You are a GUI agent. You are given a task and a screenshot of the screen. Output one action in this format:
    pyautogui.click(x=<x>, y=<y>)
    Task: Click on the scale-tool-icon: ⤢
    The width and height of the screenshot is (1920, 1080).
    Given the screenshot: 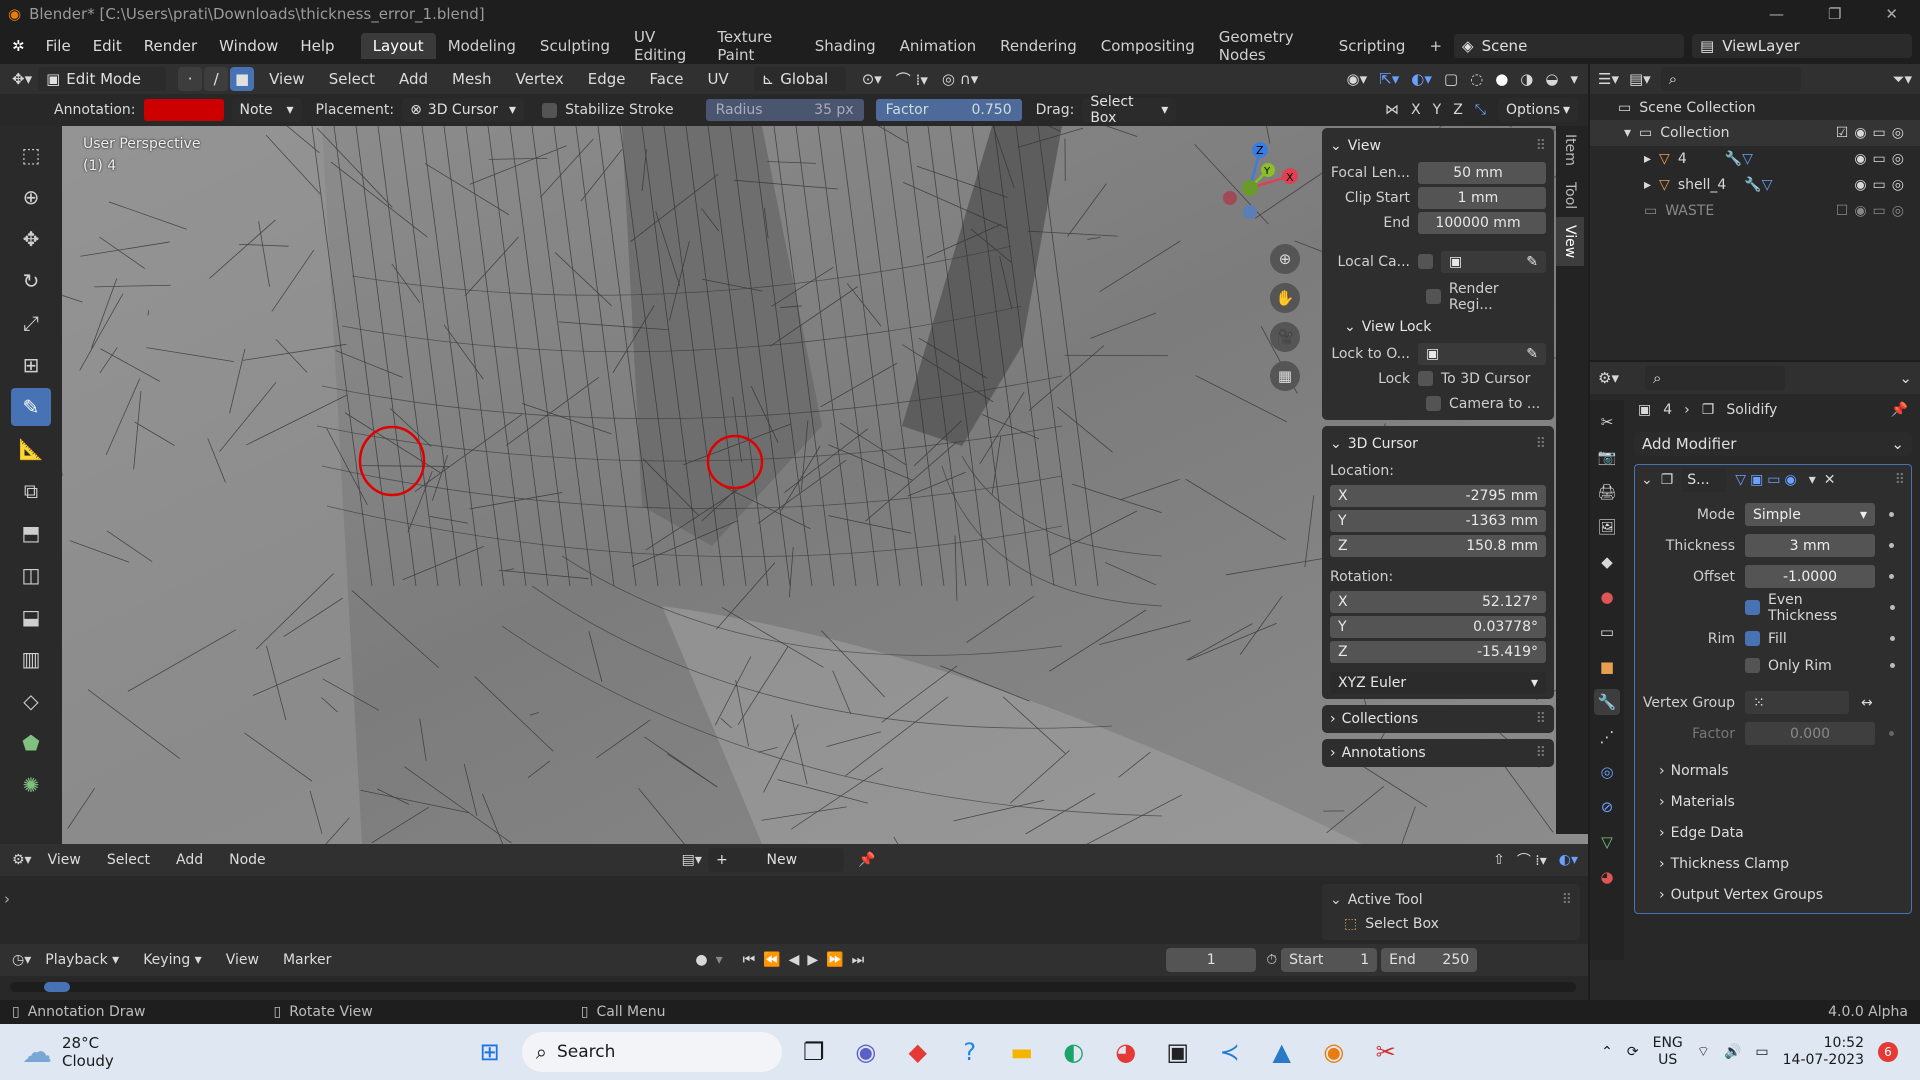 What is the action you would take?
    pyautogui.click(x=31, y=323)
    